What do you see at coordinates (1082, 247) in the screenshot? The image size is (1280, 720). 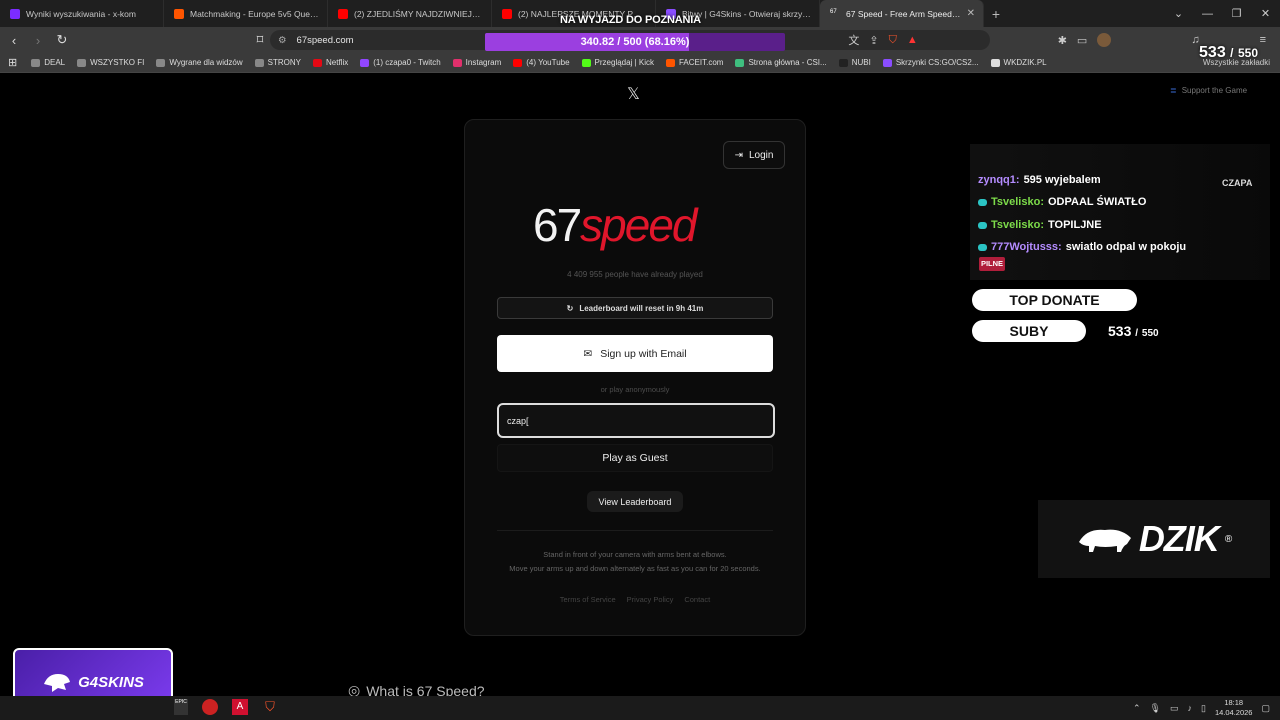 I see `chat-message: 777Wojtusss: swiatlo odpal w pokoju` at bounding box center [1082, 247].